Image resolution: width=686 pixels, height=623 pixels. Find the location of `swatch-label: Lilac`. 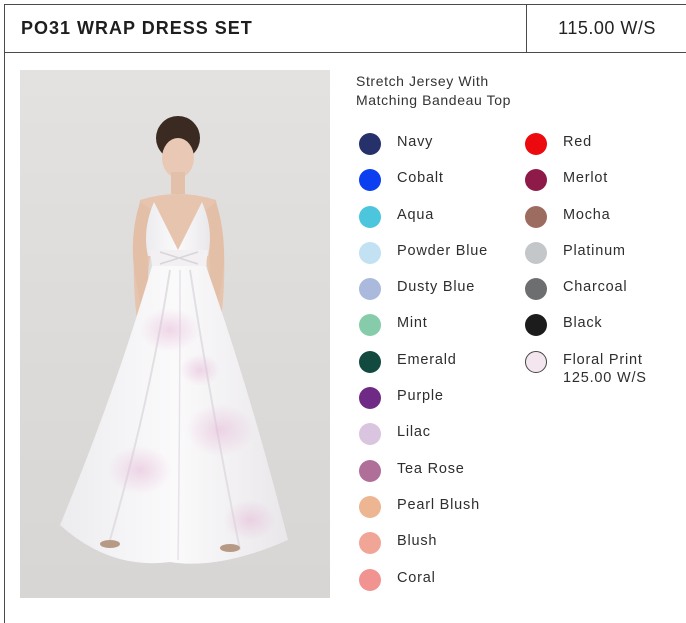

swatch-label: Lilac is located at coordinates (414, 432).